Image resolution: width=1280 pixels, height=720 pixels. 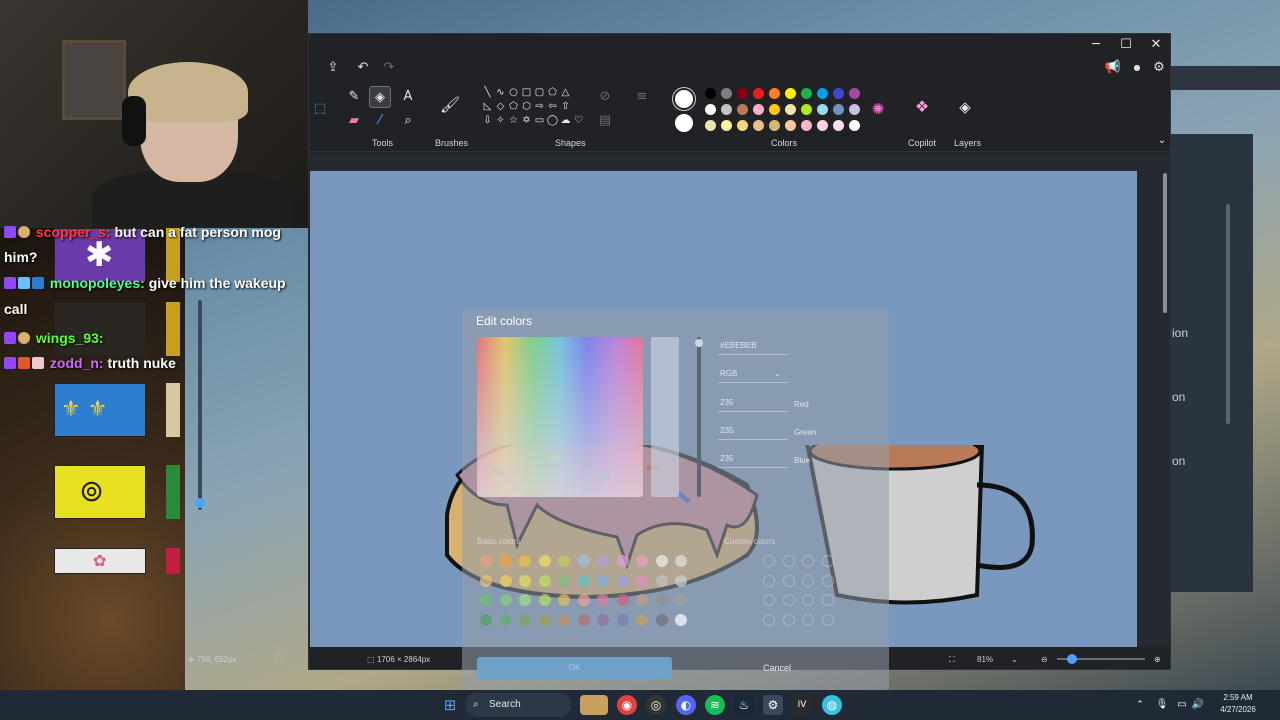 I want to click on callout-oval-icon: ◯, so click(x=552, y=121).